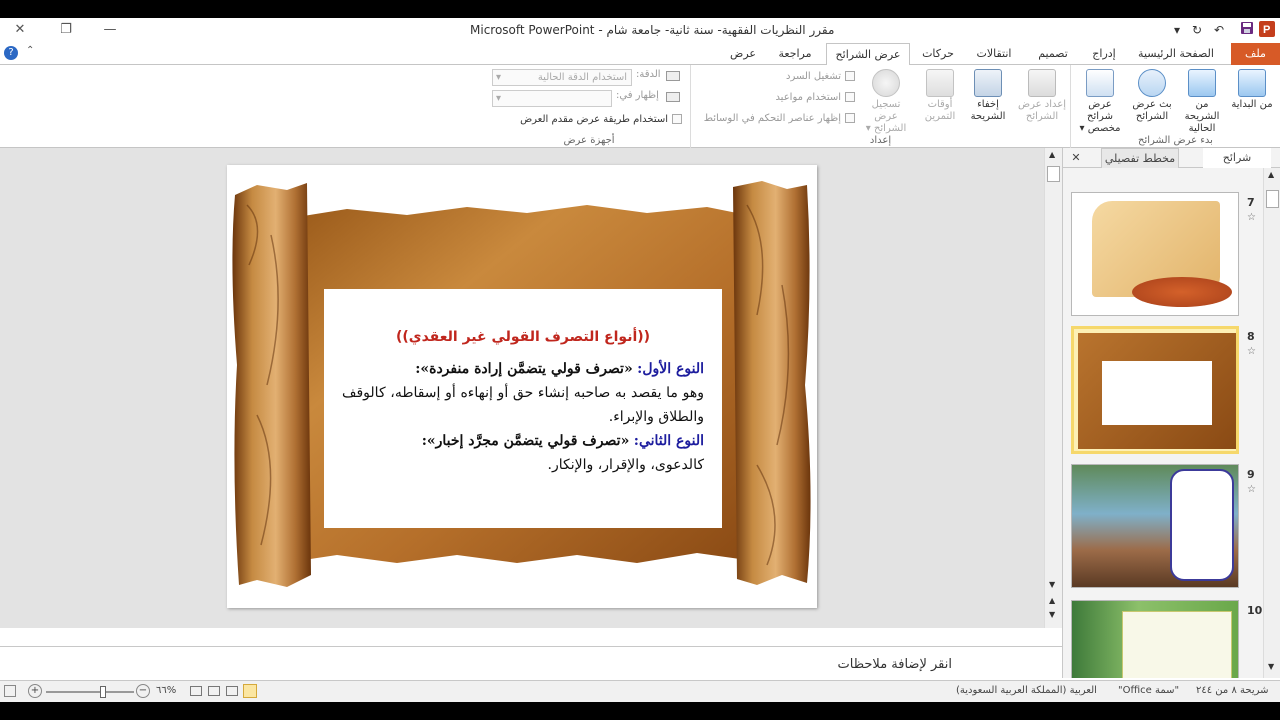 This screenshot has height=720, width=1280. I want to click on resolution-combo: استخدام الدقة الحالية ▾, so click(562, 77).